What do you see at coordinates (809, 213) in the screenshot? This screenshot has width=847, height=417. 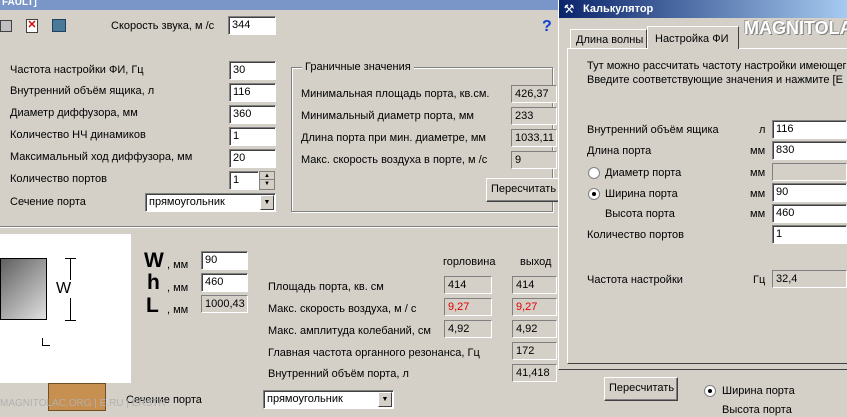 I see `calc-height-input: 460` at bounding box center [809, 213].